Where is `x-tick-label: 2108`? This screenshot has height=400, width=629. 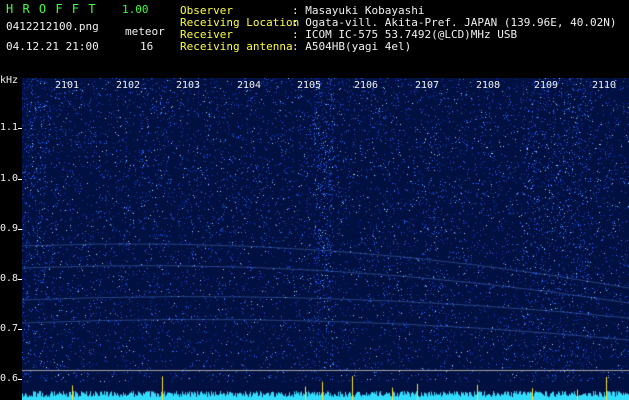 x-tick-label: 2108 is located at coordinates (488, 85).